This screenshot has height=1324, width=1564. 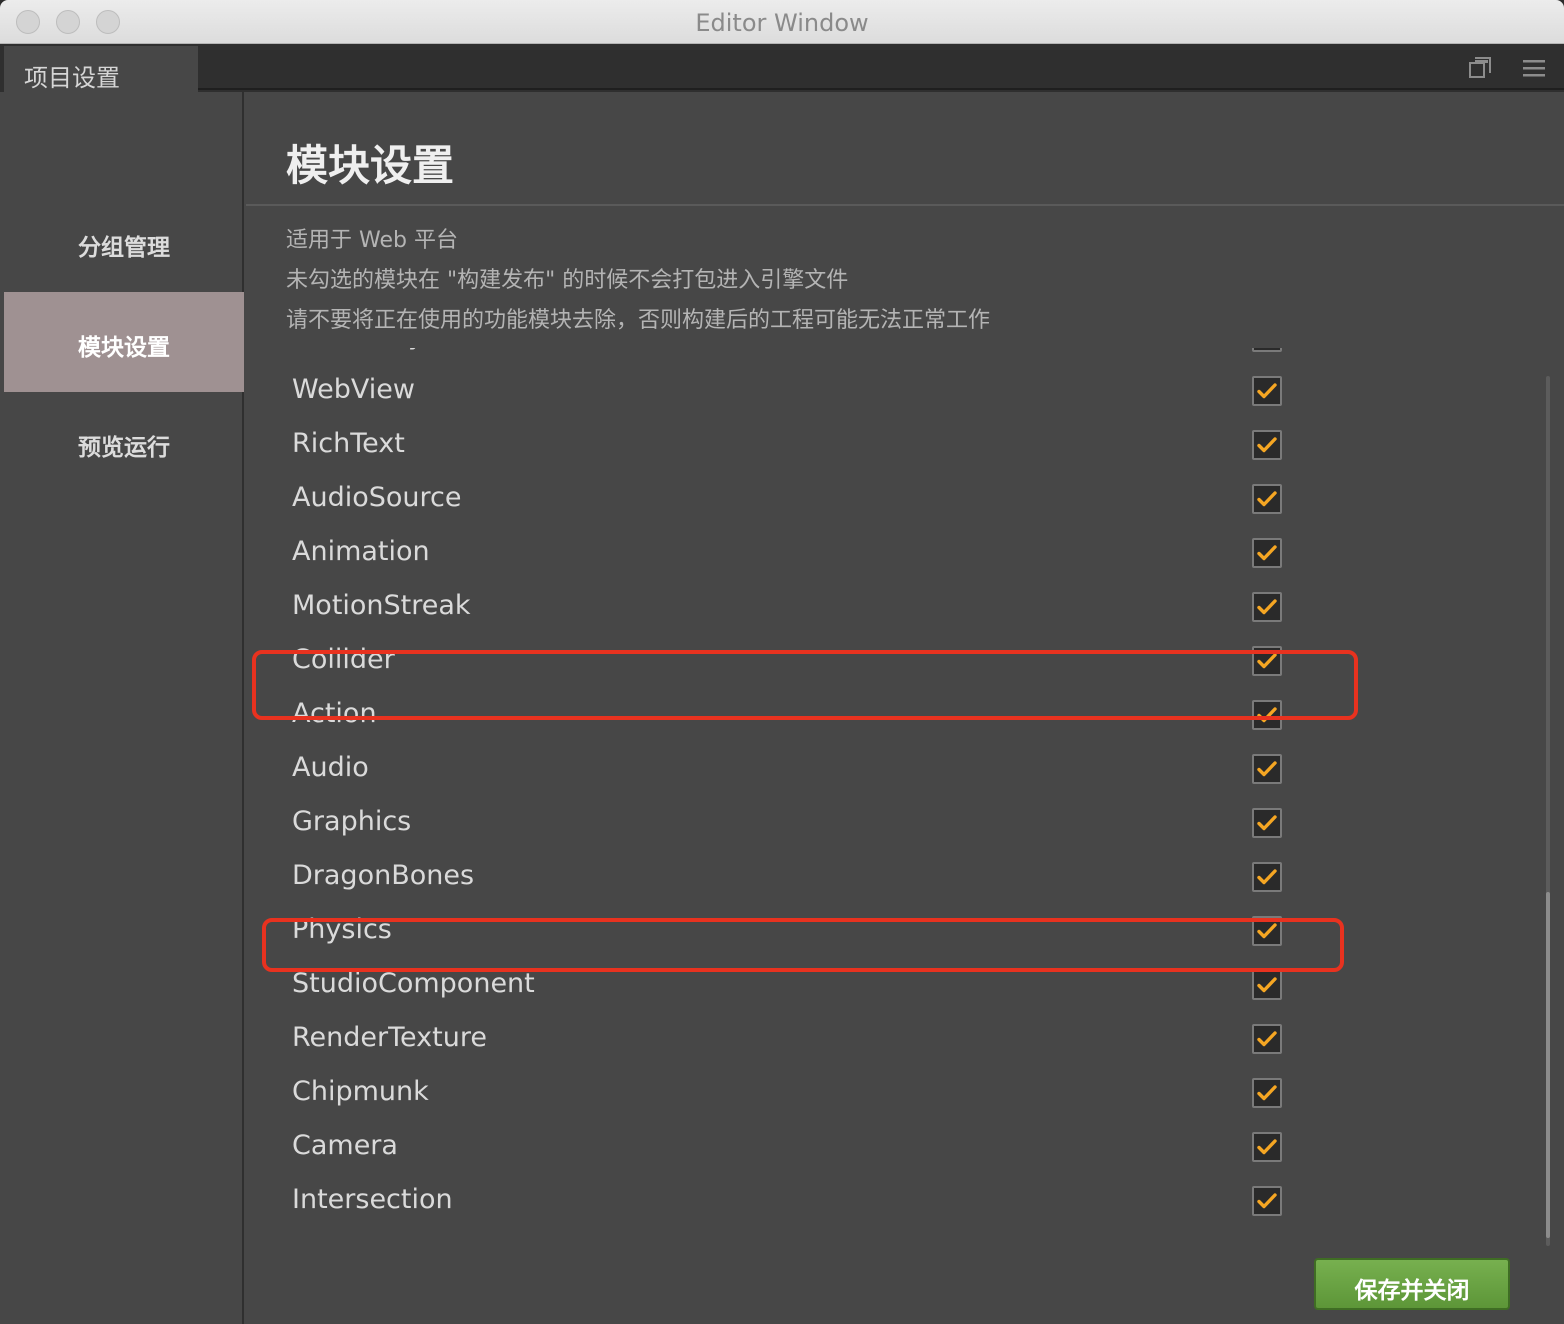 What do you see at coordinates (330, 767) in the screenshot?
I see `module-label: Audio` at bounding box center [330, 767].